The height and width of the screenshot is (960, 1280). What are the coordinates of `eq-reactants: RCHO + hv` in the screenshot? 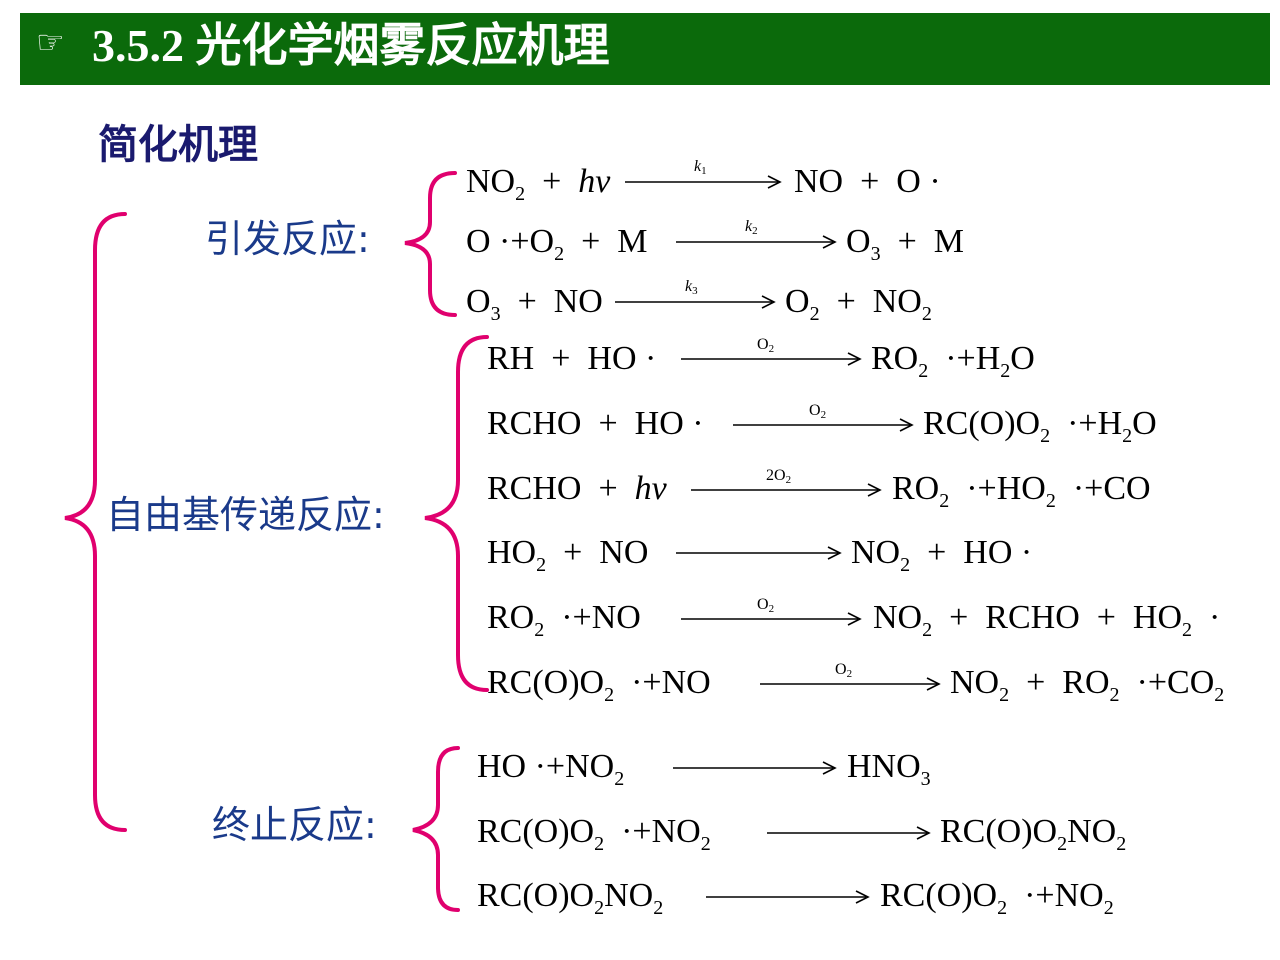 It's located at (577, 488).